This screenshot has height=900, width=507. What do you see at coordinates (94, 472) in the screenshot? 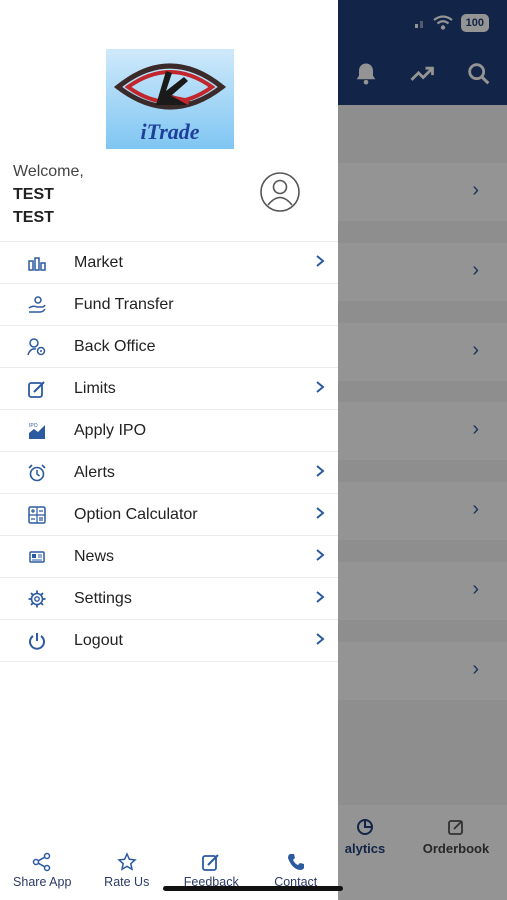
I see `menu-label: Alerts` at bounding box center [94, 472].